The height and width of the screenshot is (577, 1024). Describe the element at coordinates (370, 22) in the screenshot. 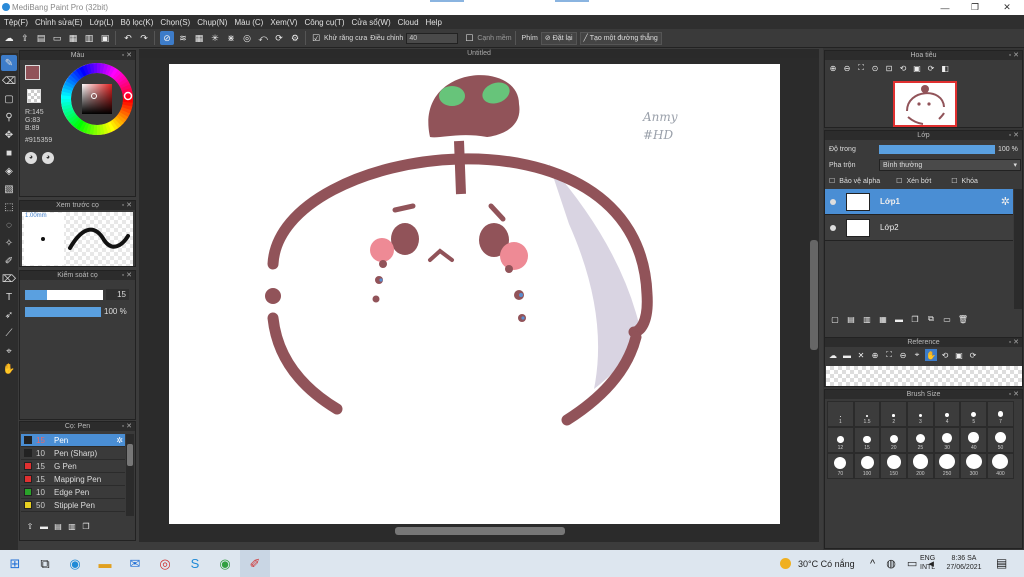

I see `menu-window: Cửa sổ(W)` at that location.